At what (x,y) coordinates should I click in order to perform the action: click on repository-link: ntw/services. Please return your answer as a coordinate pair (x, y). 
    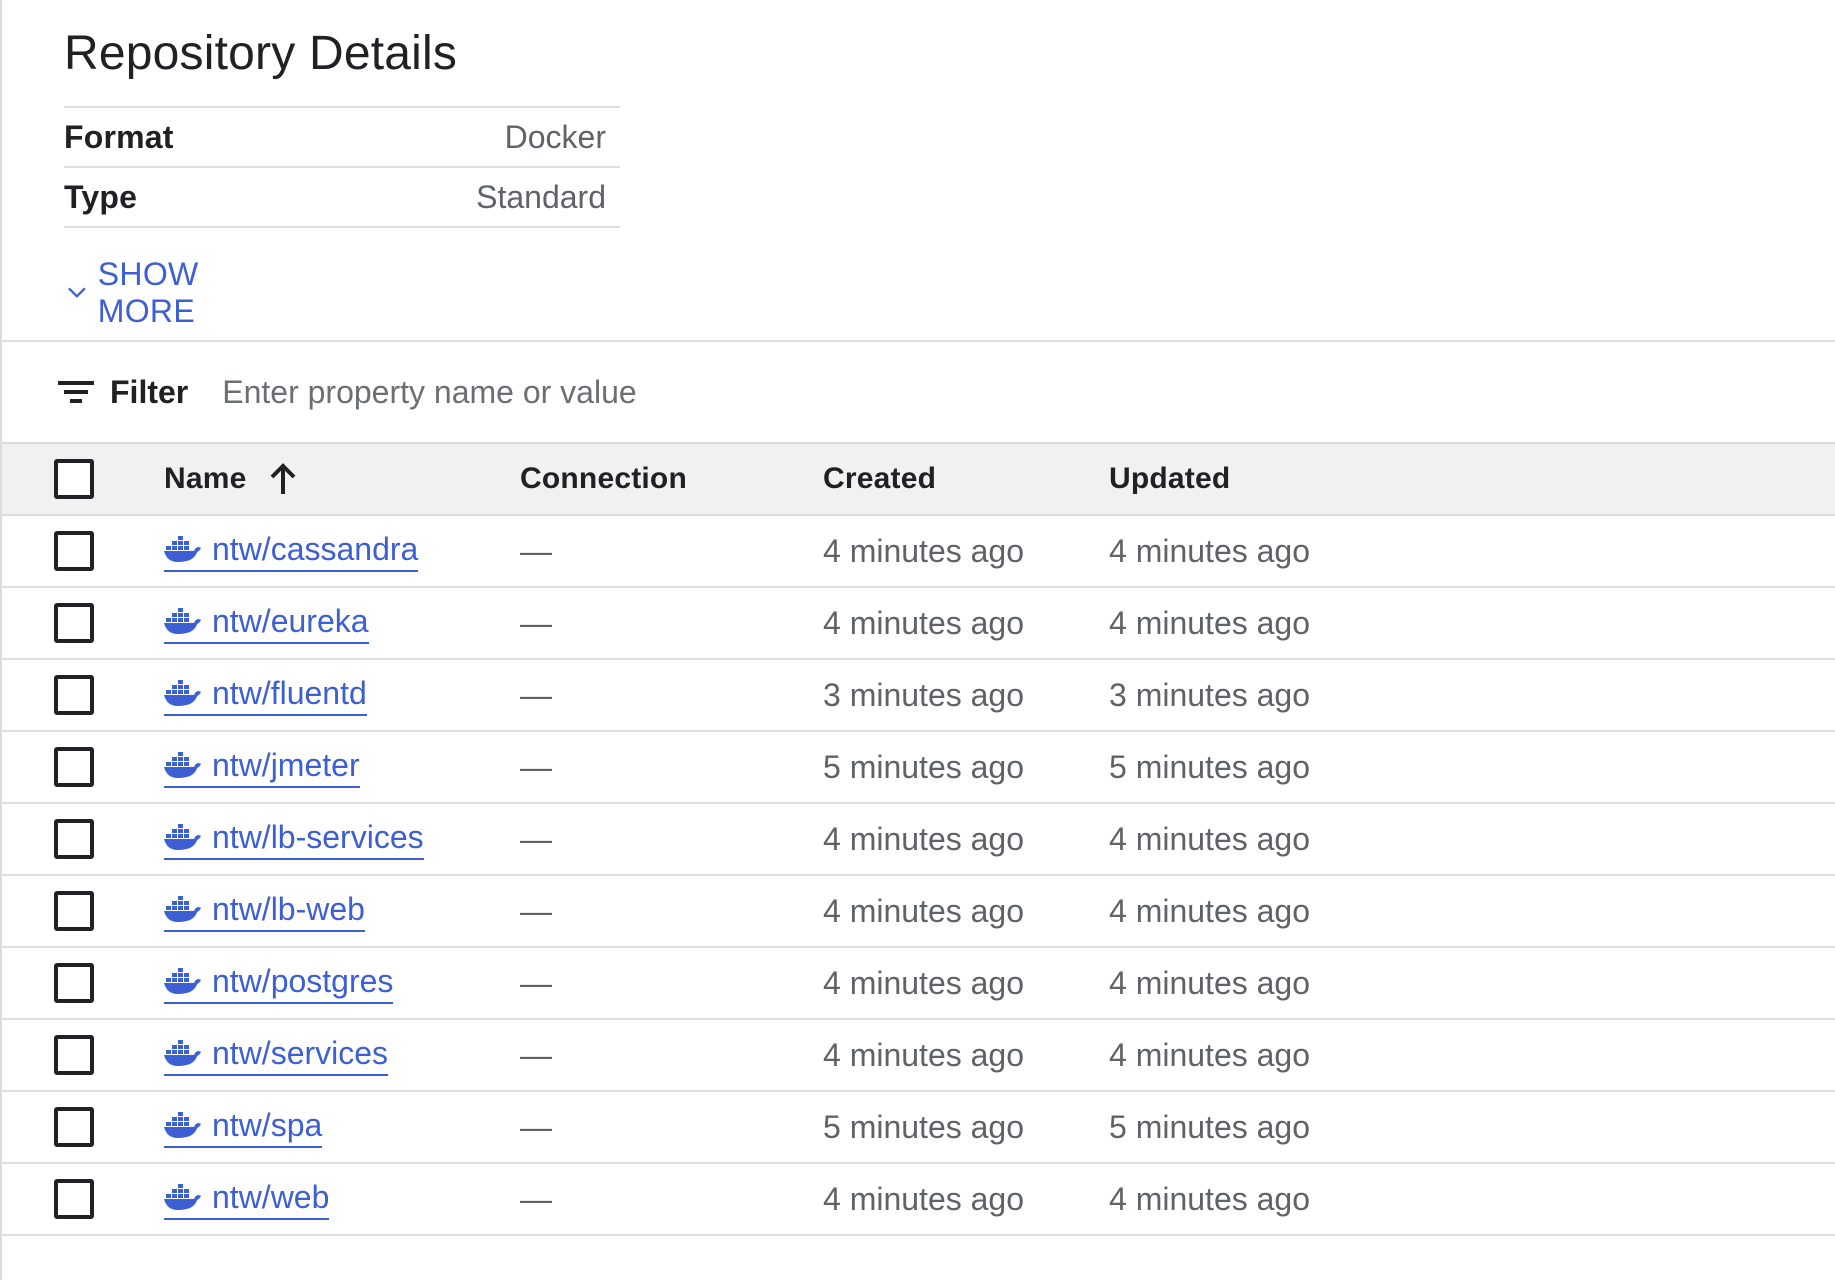
    Looking at the image, I should click on (276, 1055).